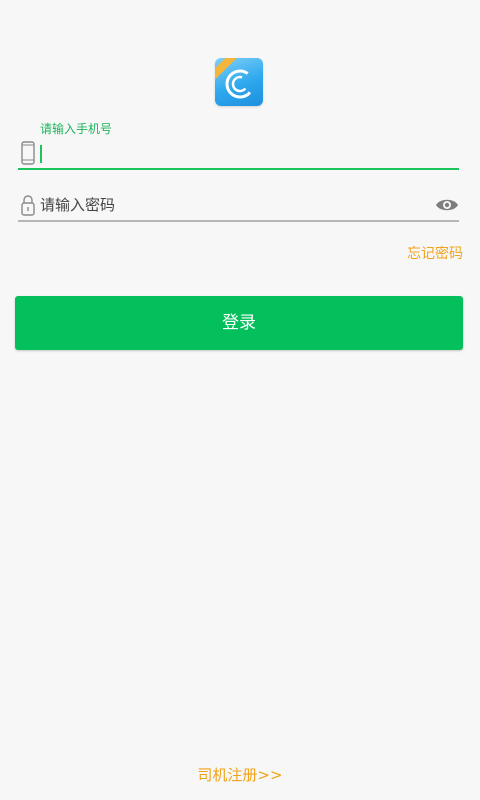 Image resolution: width=480 pixels, height=800 pixels. I want to click on eye-icon, so click(447, 205).